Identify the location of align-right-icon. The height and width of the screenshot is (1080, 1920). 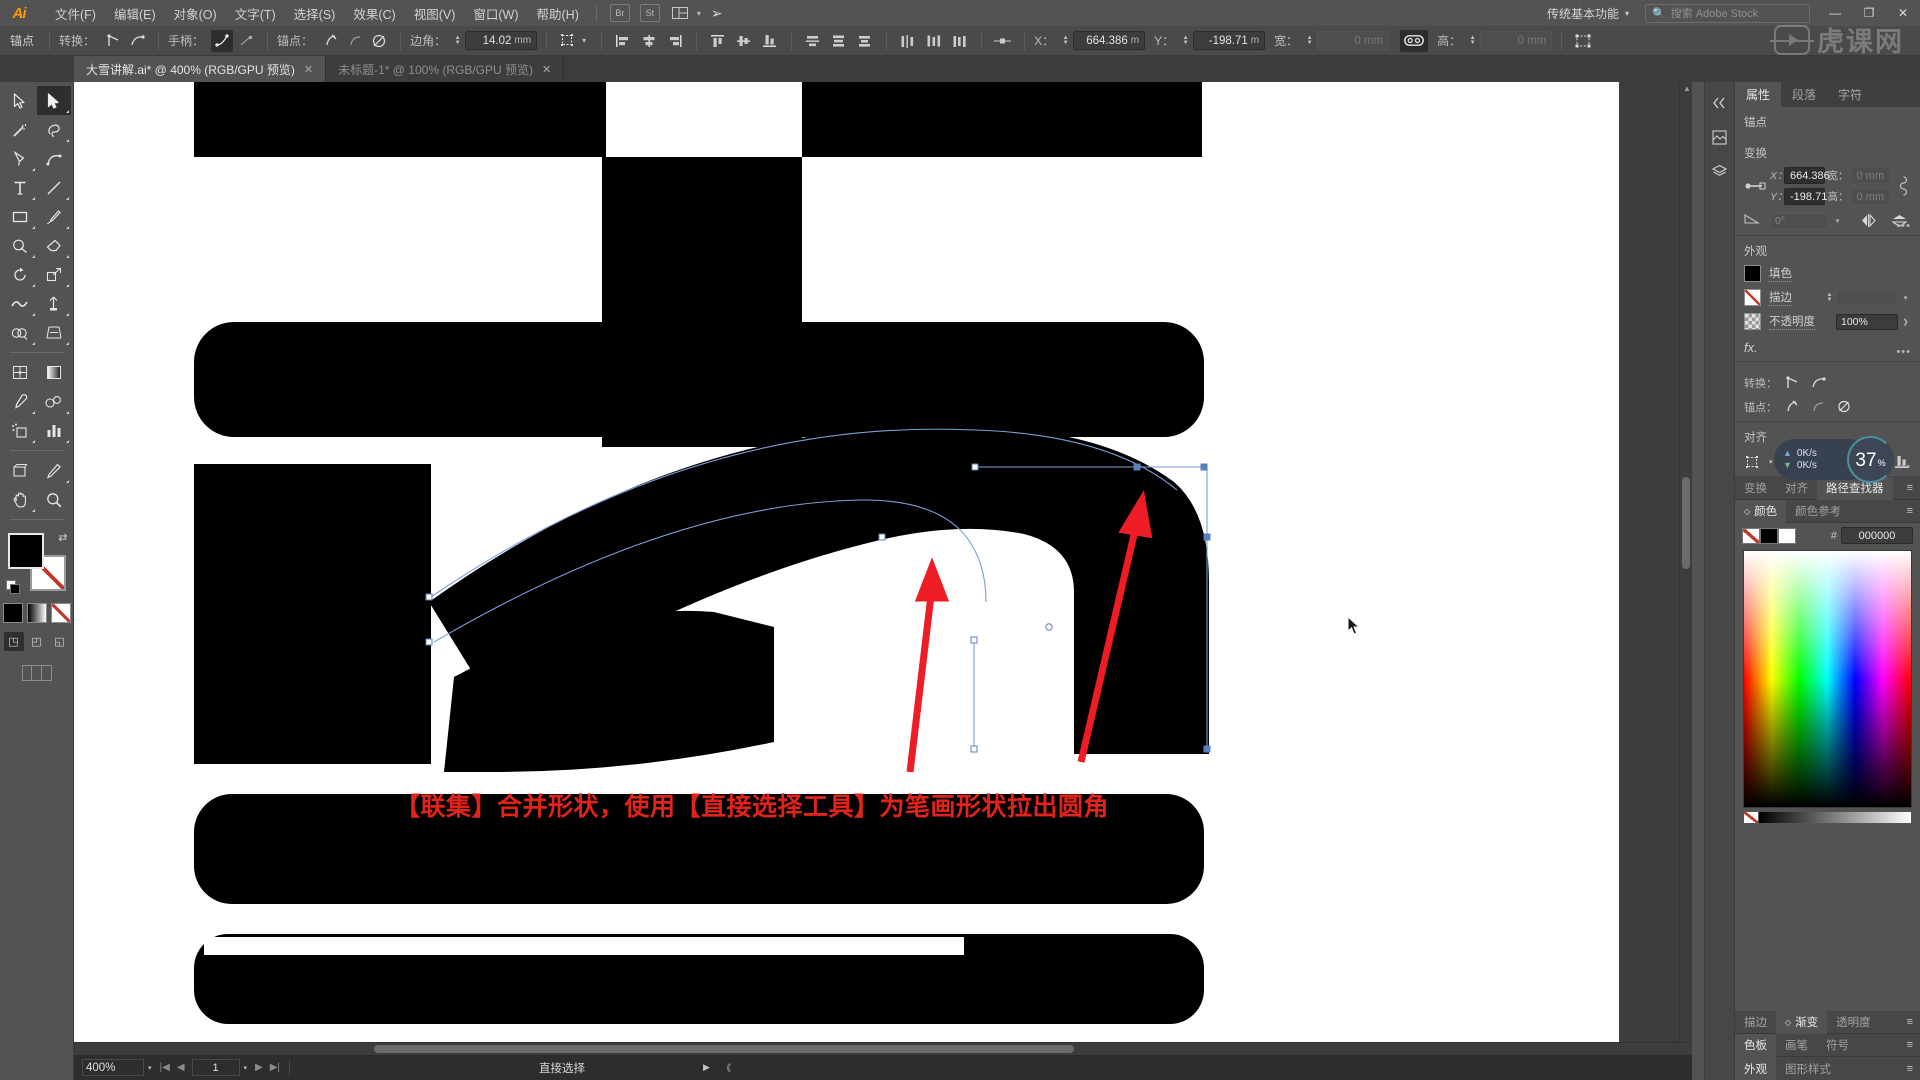
(675, 41).